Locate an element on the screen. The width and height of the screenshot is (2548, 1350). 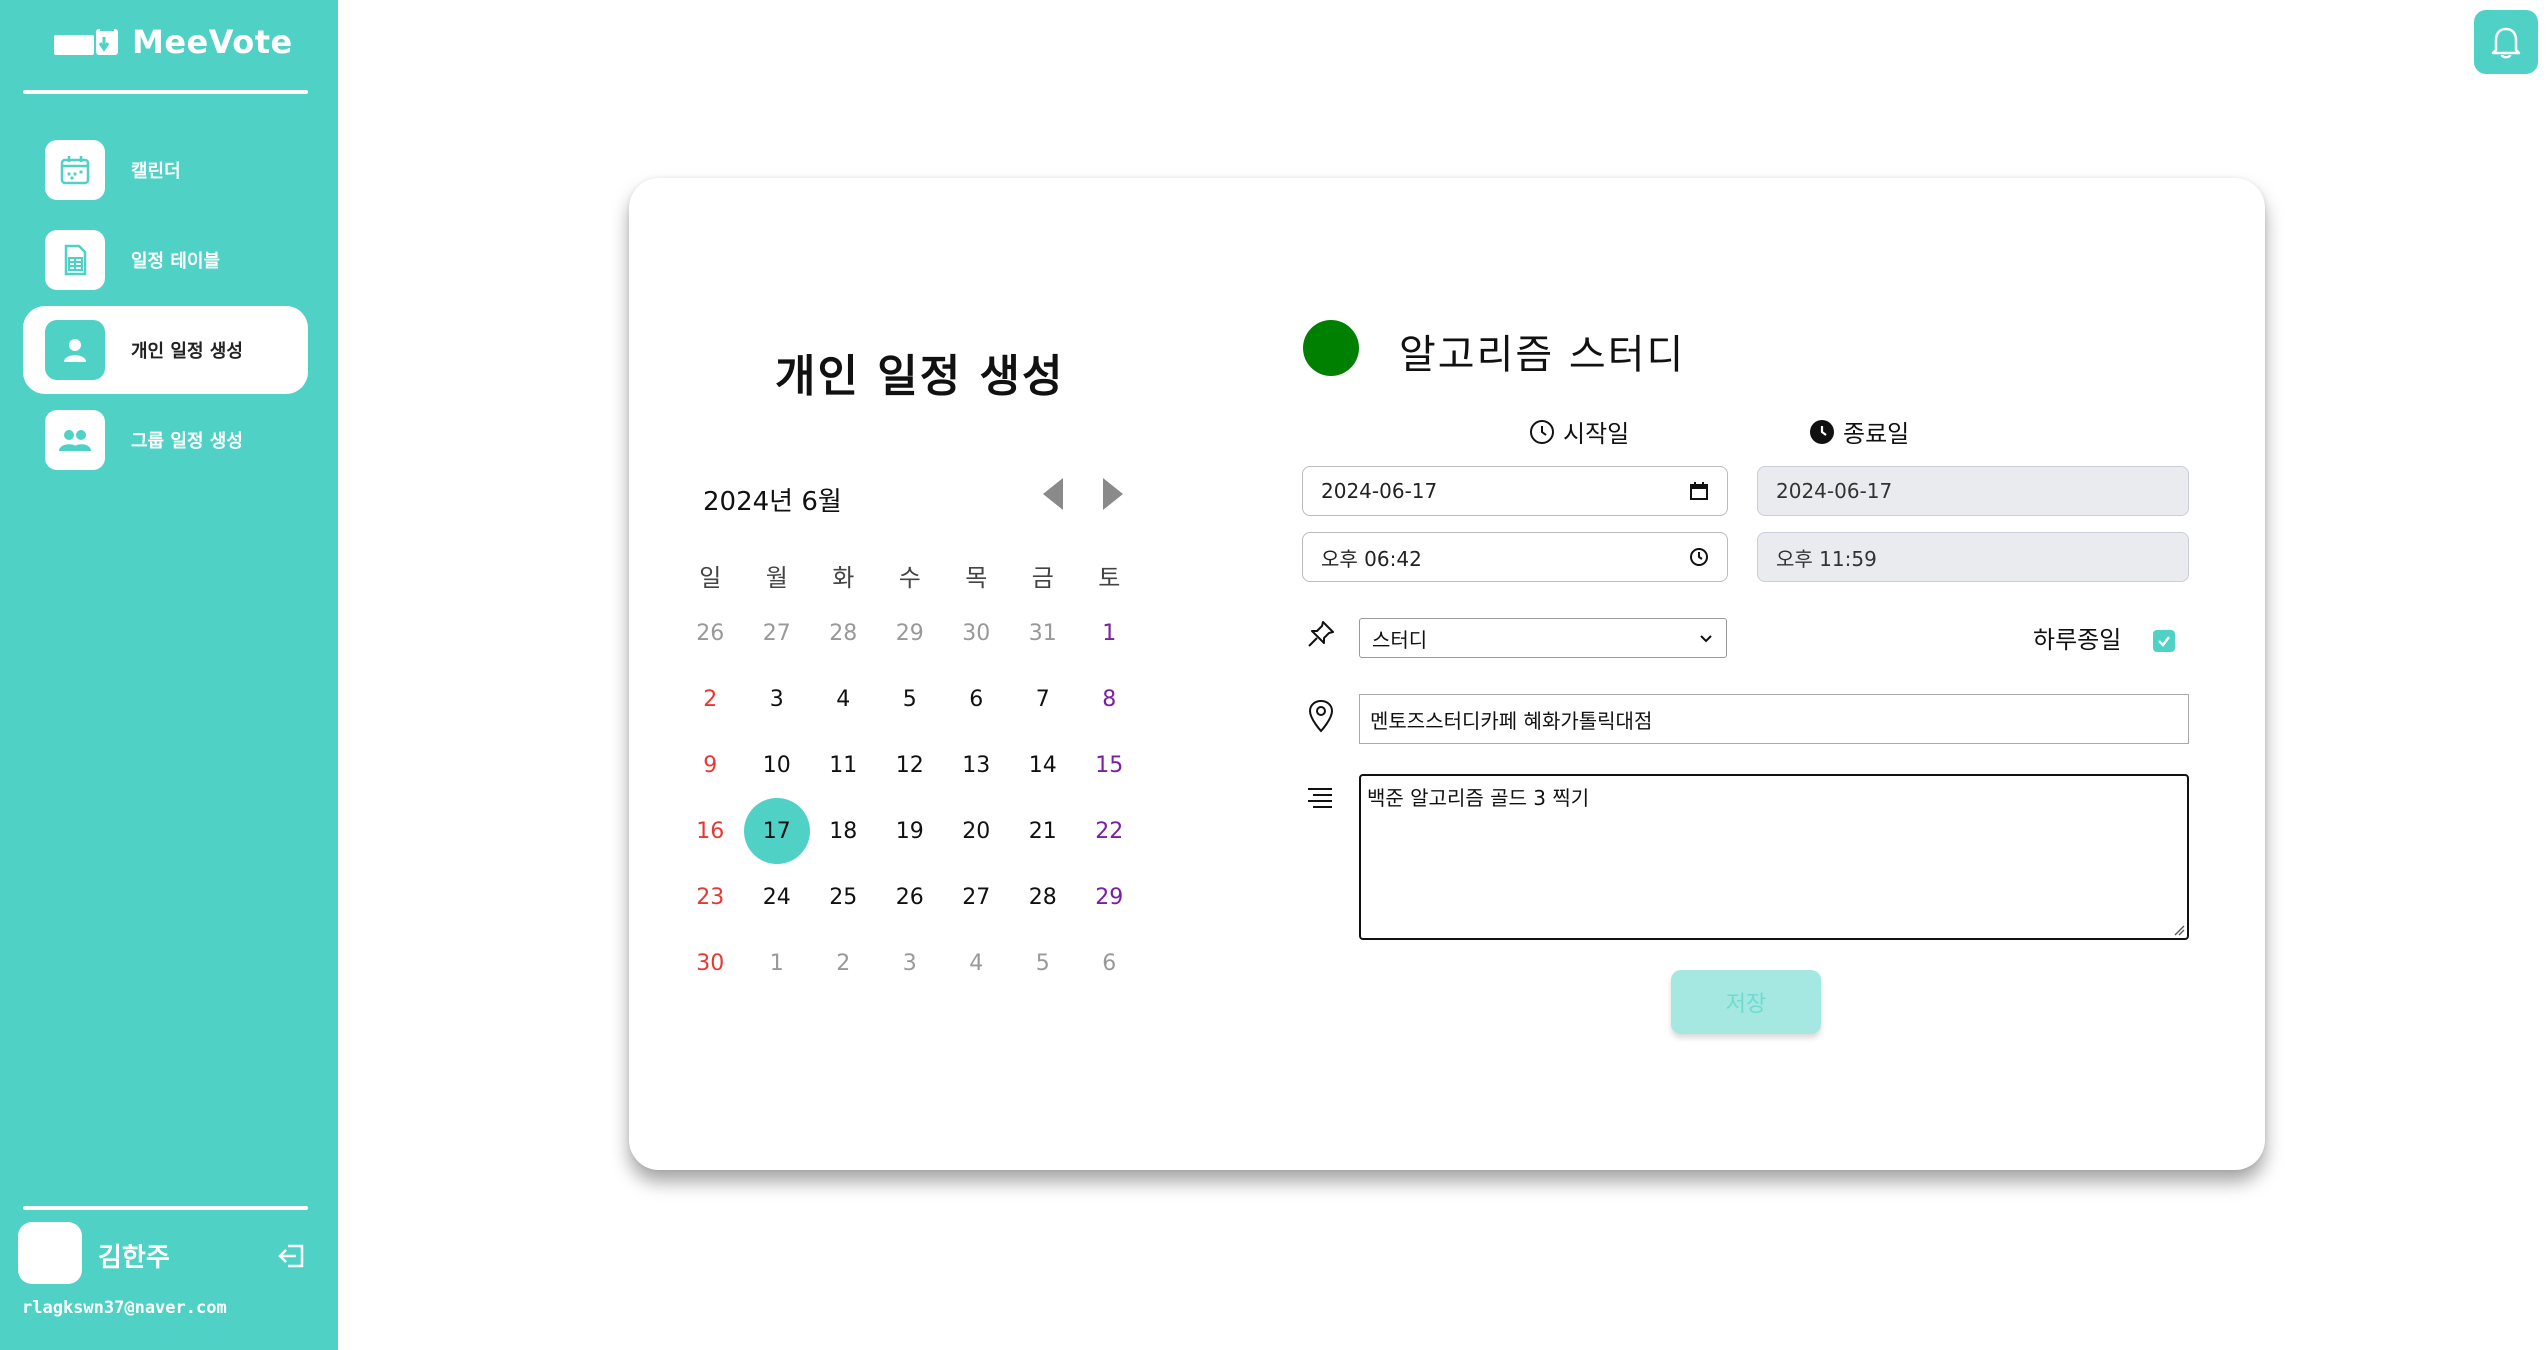
sidebar-item-label: 일정 테이블 is located at coordinates (176, 261).